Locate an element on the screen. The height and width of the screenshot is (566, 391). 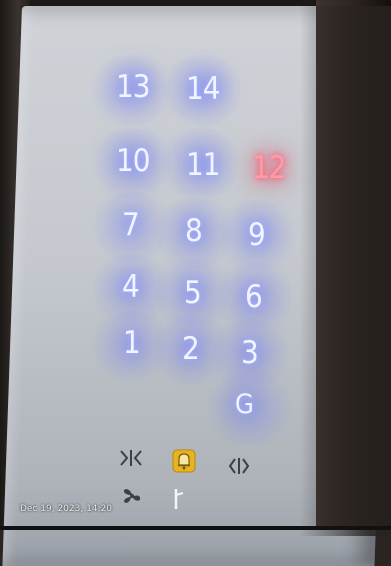
floor-button-9: 9 is located at coordinates (257, 235).